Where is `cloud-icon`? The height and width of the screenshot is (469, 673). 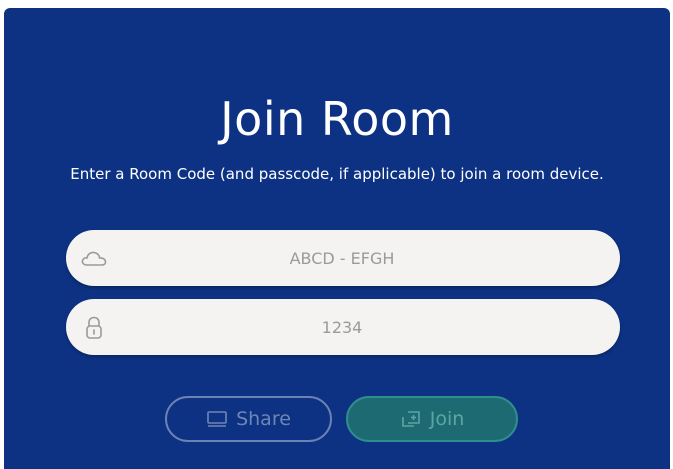 cloud-icon is located at coordinates (94, 258).